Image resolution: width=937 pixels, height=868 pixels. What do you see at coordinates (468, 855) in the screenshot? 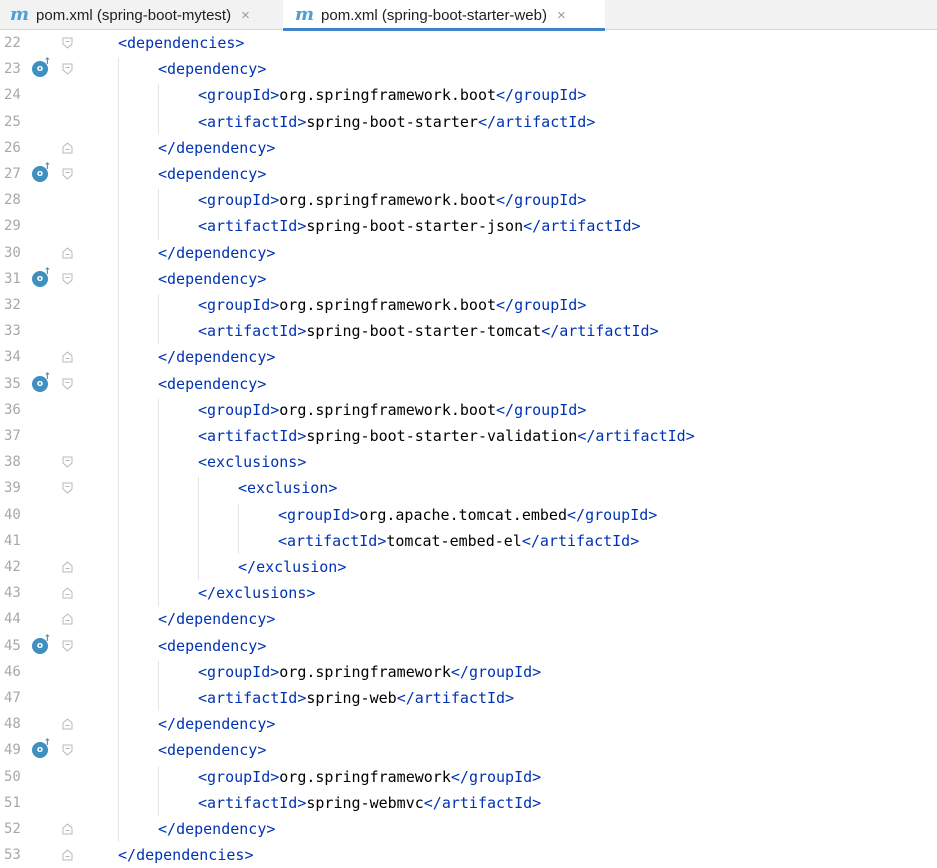
I see `code-line: 53 </dependencies>` at bounding box center [468, 855].